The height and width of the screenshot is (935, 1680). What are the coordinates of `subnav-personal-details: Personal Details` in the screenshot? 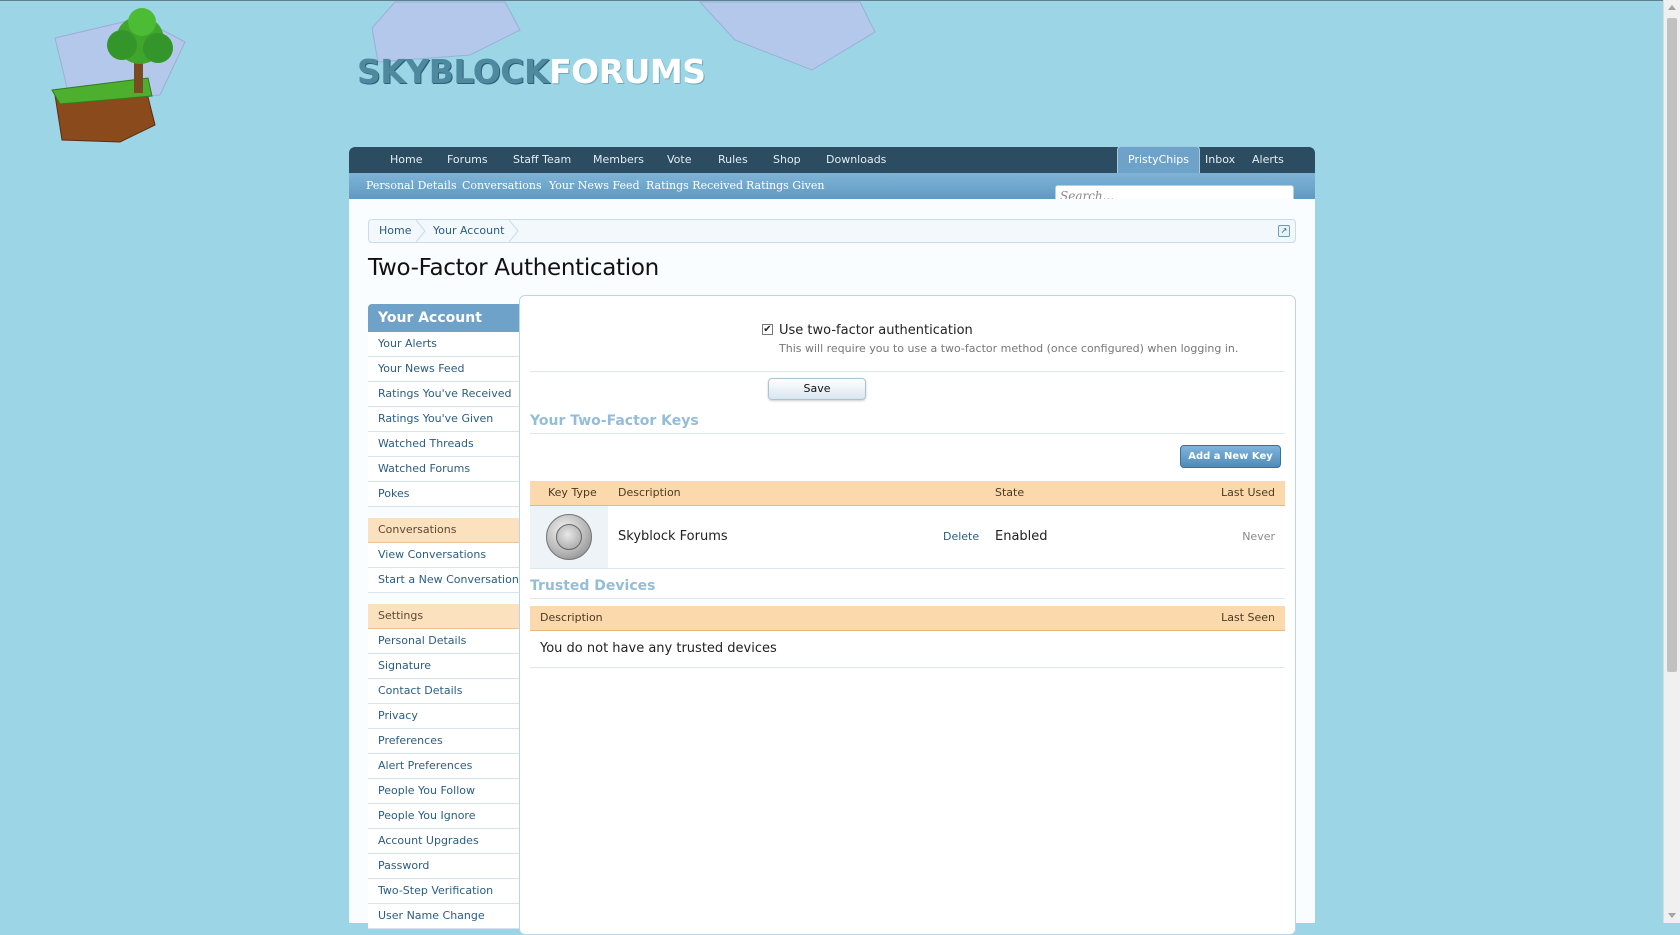 It's located at (411, 186).